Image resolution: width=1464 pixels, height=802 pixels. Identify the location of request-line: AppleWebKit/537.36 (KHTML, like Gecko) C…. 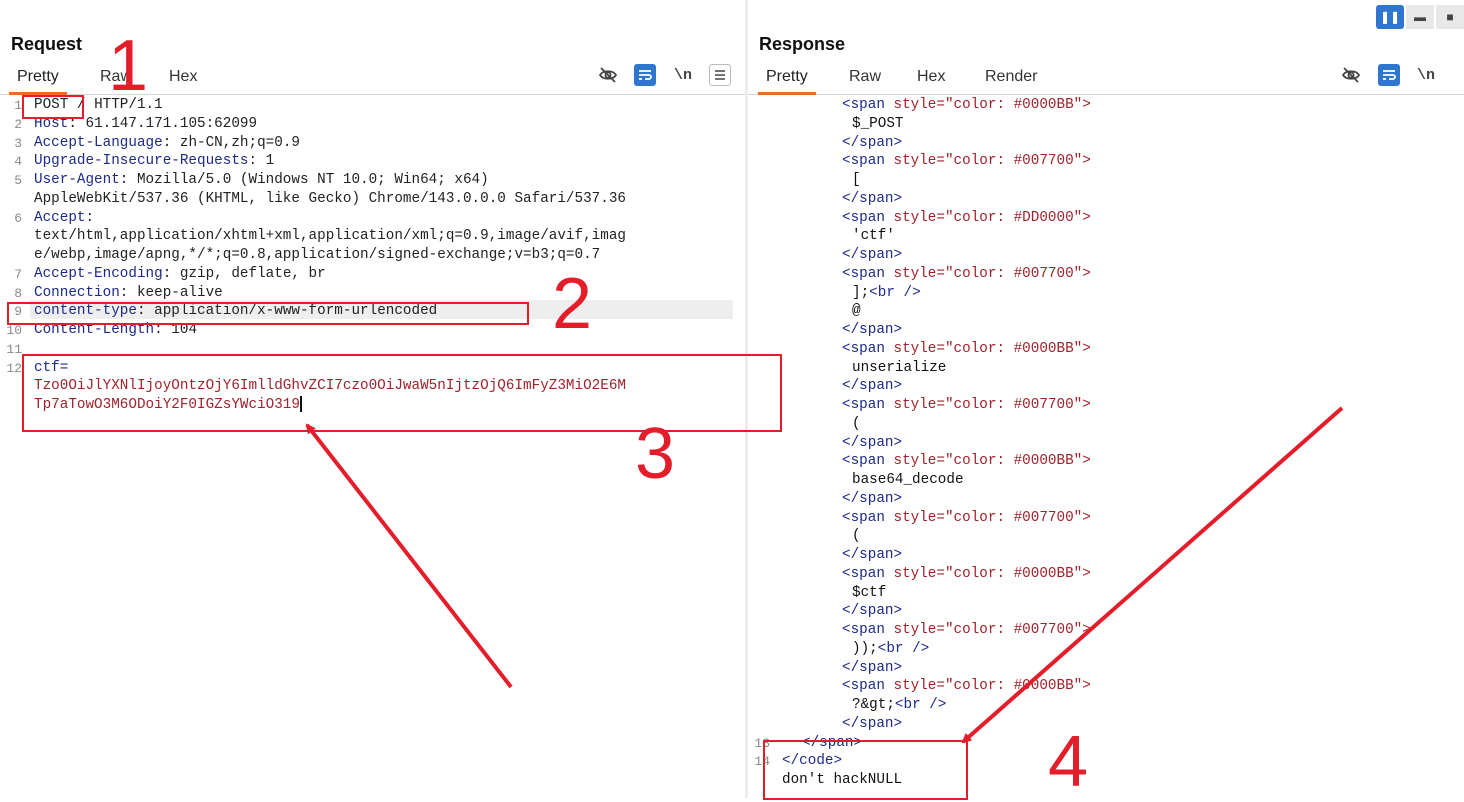
(372, 199).